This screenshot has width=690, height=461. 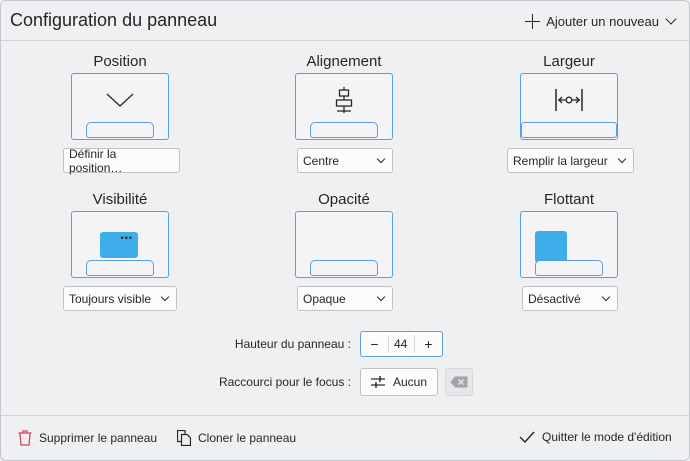 What do you see at coordinates (554, 298) in the screenshot?
I see `floating-value: Désactivé` at bounding box center [554, 298].